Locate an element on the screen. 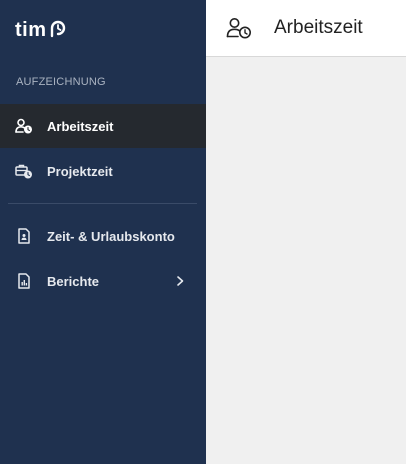 The image size is (406, 464). chevron-right-icon is located at coordinates (180, 281).